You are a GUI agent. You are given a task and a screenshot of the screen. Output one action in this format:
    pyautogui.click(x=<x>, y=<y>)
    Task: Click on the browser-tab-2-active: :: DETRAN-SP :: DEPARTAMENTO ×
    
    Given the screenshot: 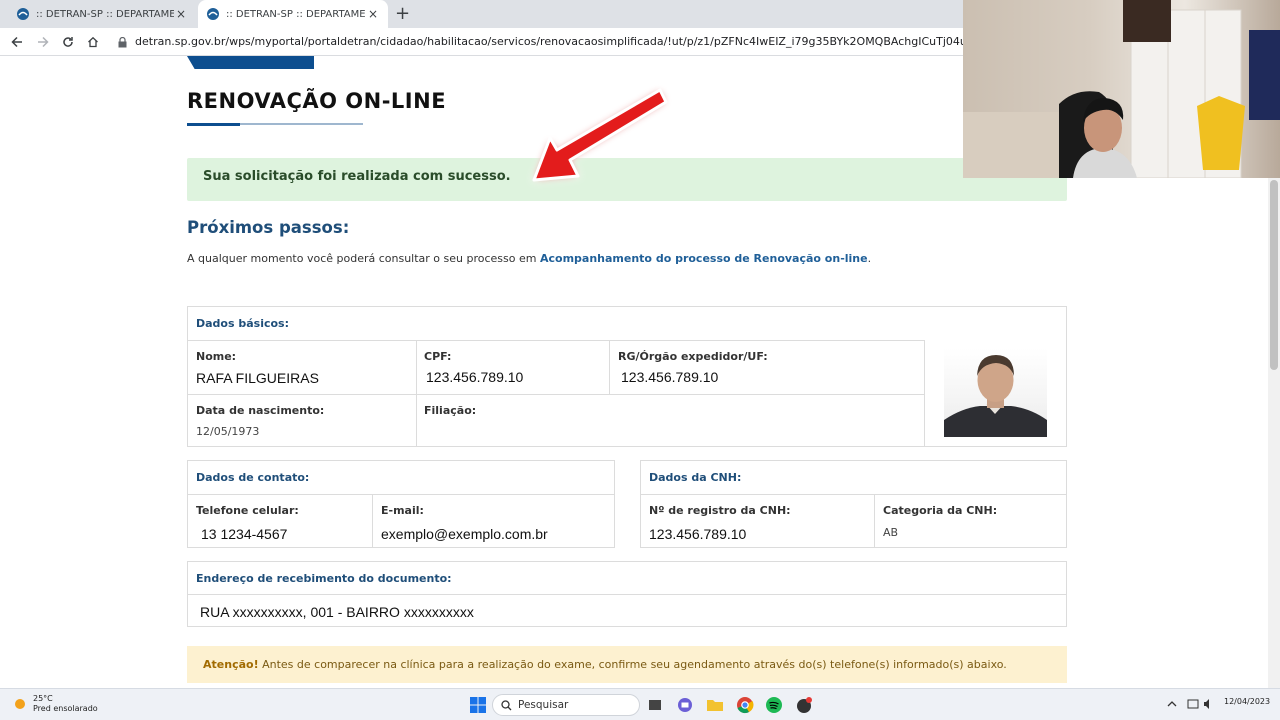 What is the action you would take?
    pyautogui.click(x=293, y=14)
    